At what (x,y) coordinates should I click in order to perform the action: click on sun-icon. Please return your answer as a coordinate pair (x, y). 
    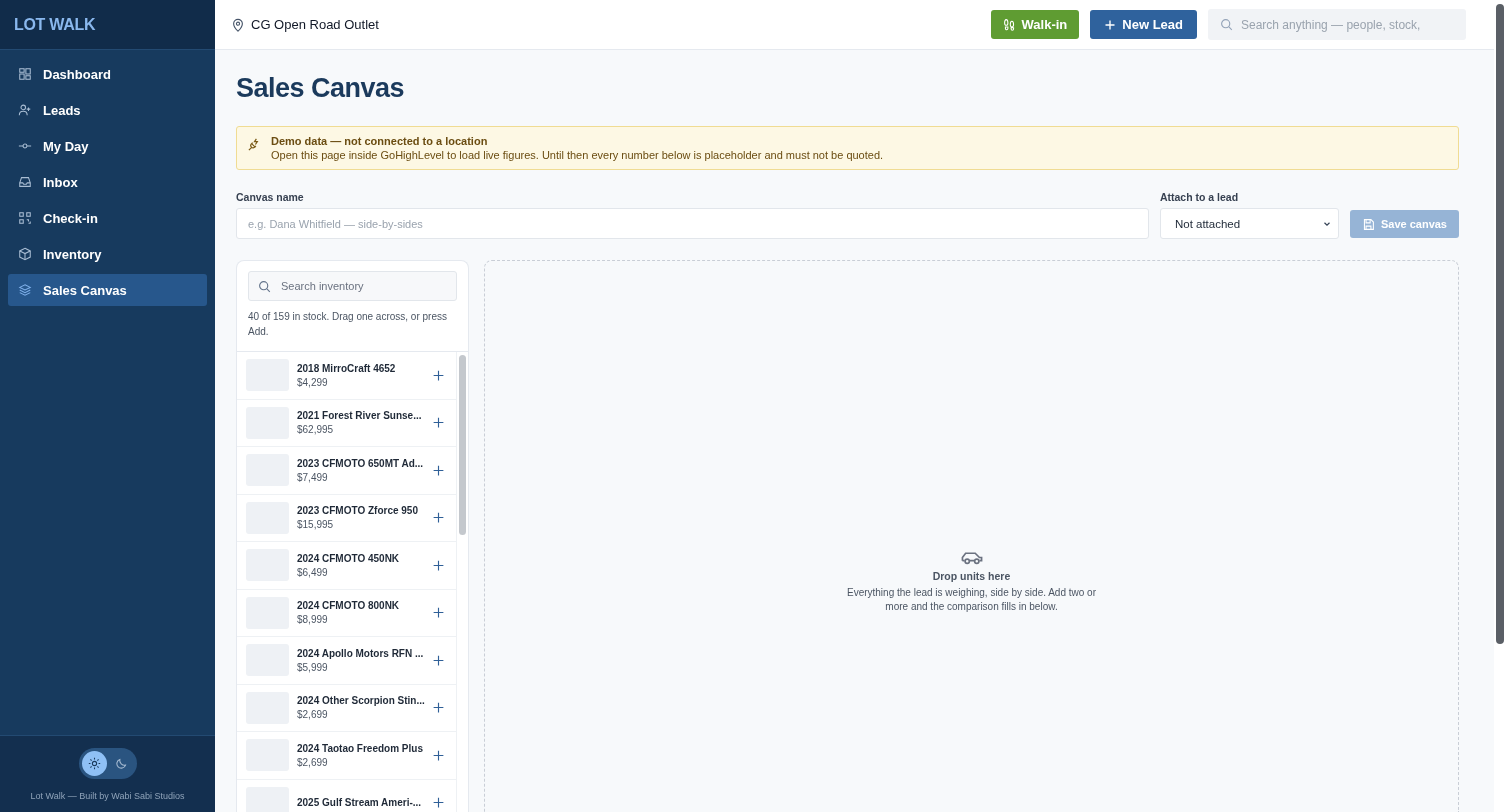
    Looking at the image, I should click on (94, 763).